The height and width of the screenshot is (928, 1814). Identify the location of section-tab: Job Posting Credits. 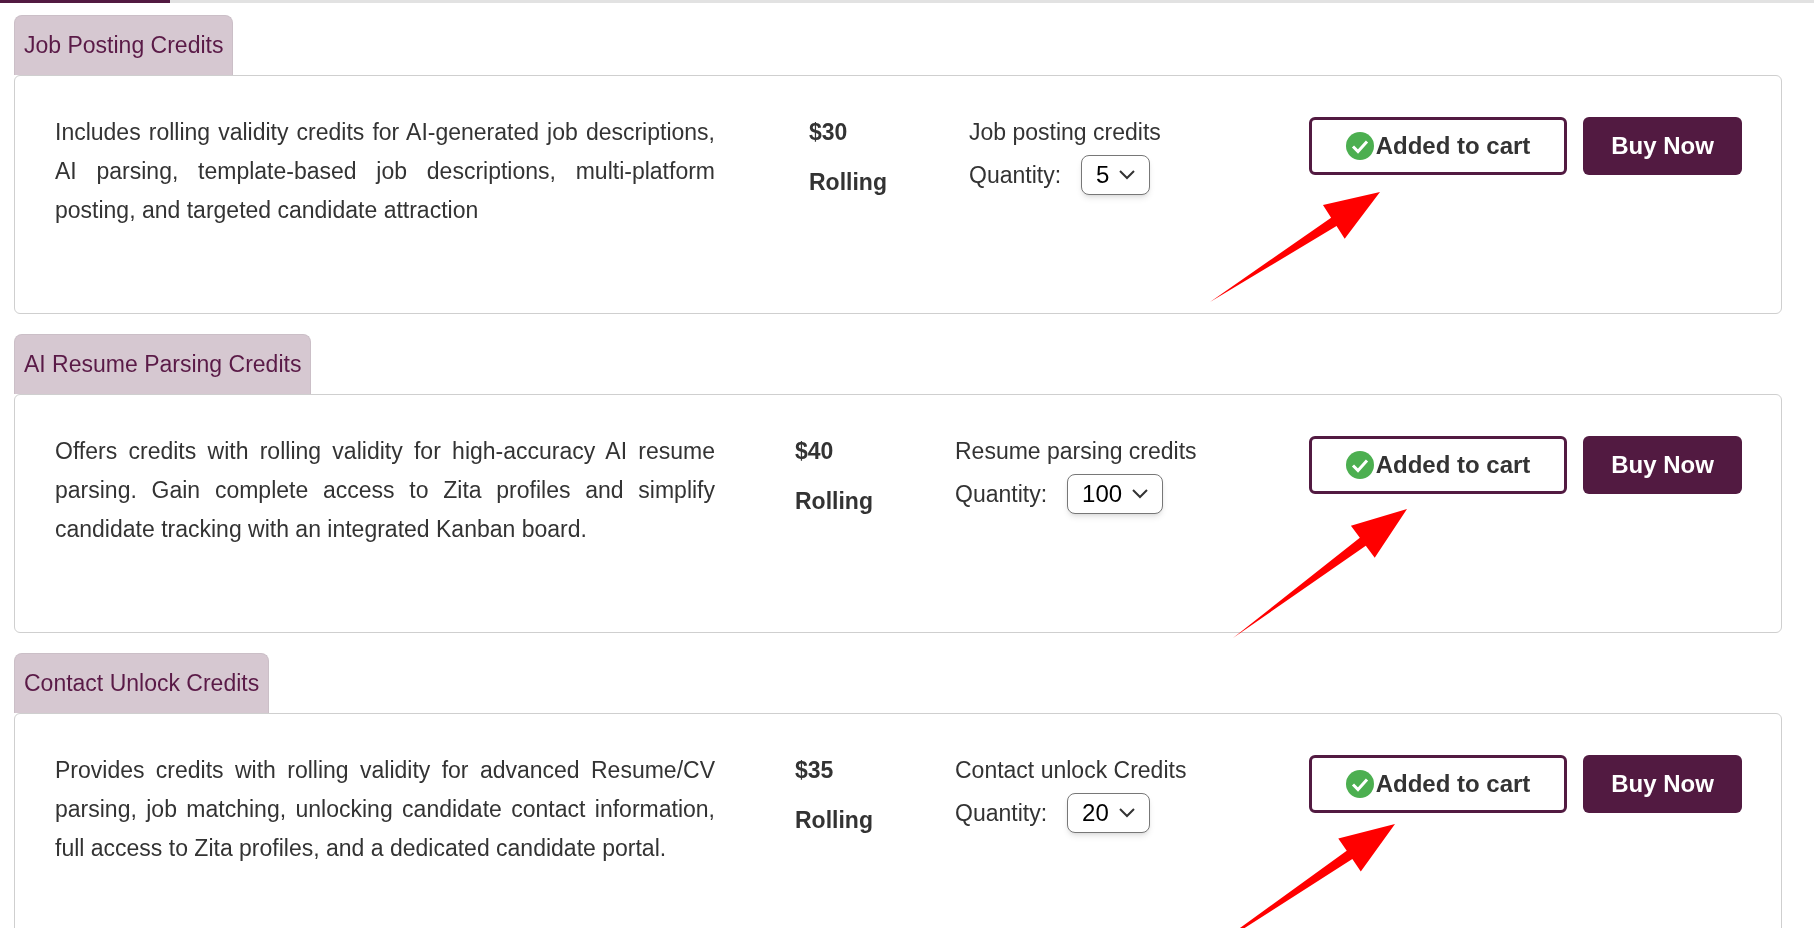
(124, 45).